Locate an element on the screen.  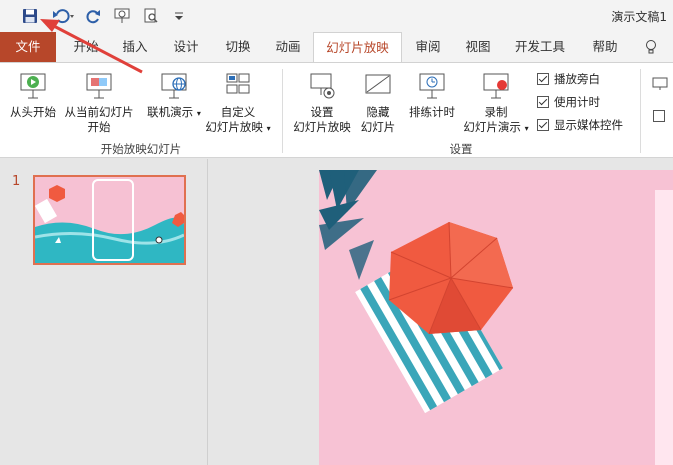
online-present-icon is located at coordinates (174, 86).